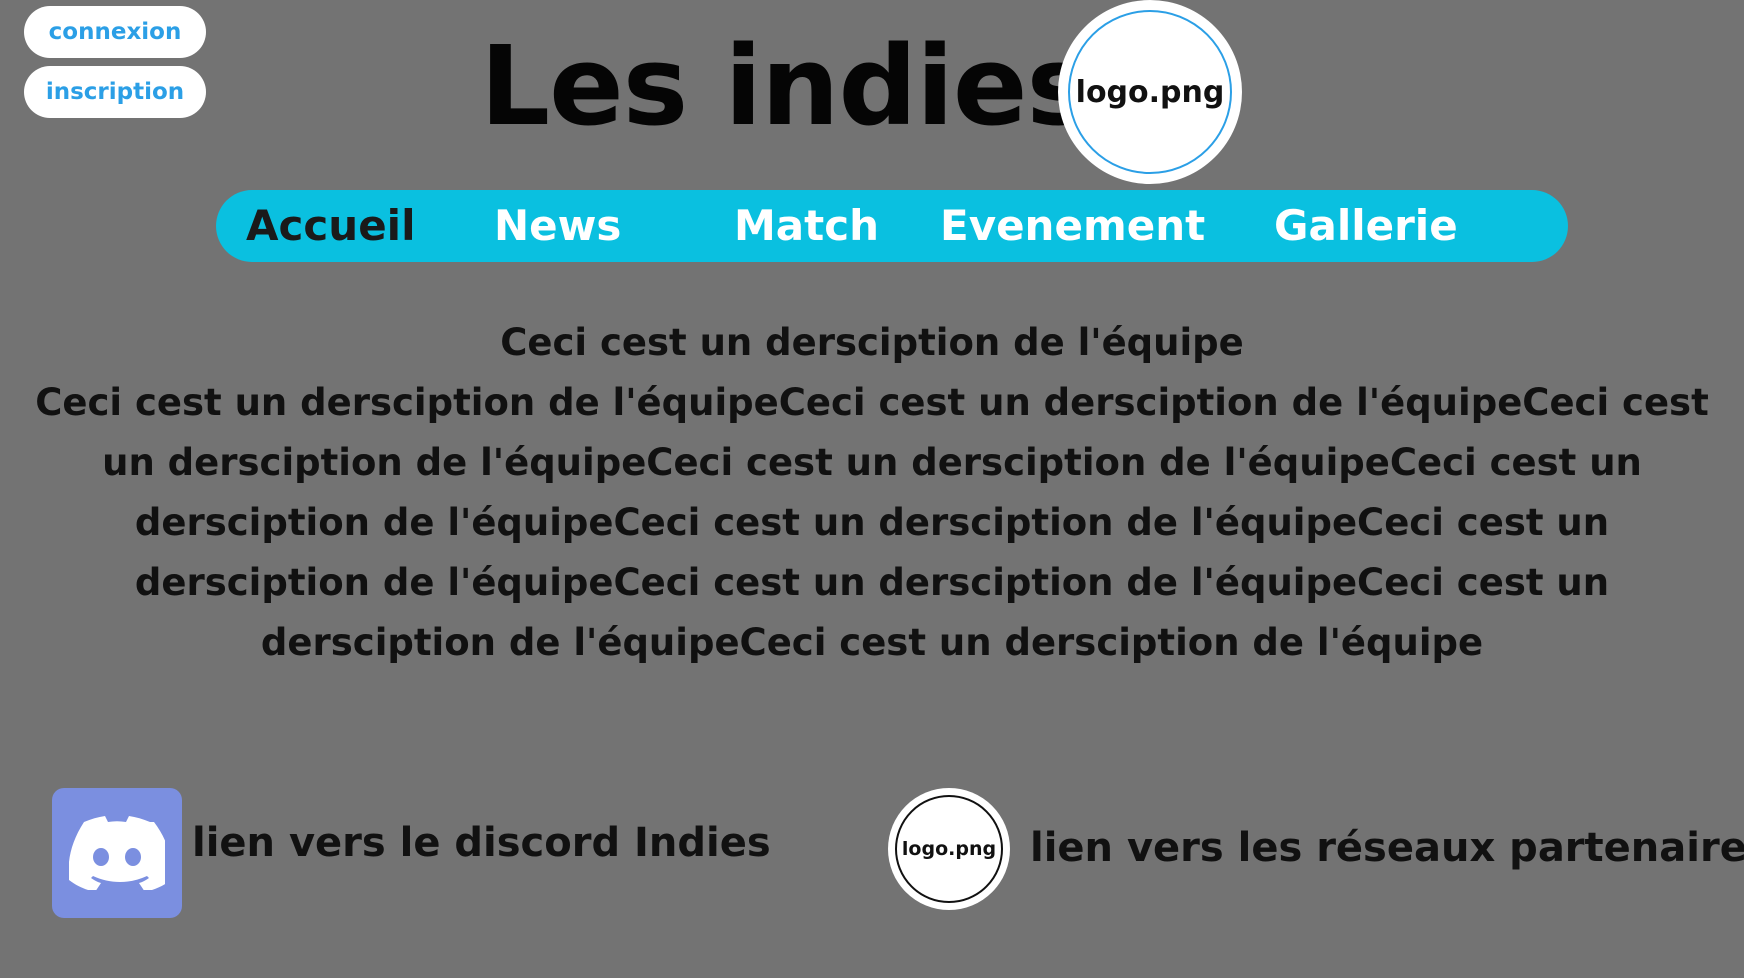  Describe the element at coordinates (1072, 226) in the screenshot. I see `nav-item-evenement: Evenement` at that location.